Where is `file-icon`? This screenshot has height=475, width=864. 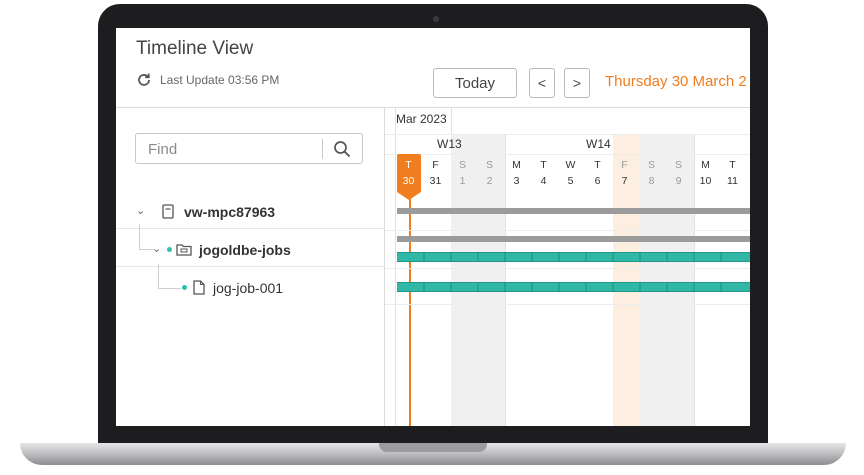
file-icon is located at coordinates (199, 287).